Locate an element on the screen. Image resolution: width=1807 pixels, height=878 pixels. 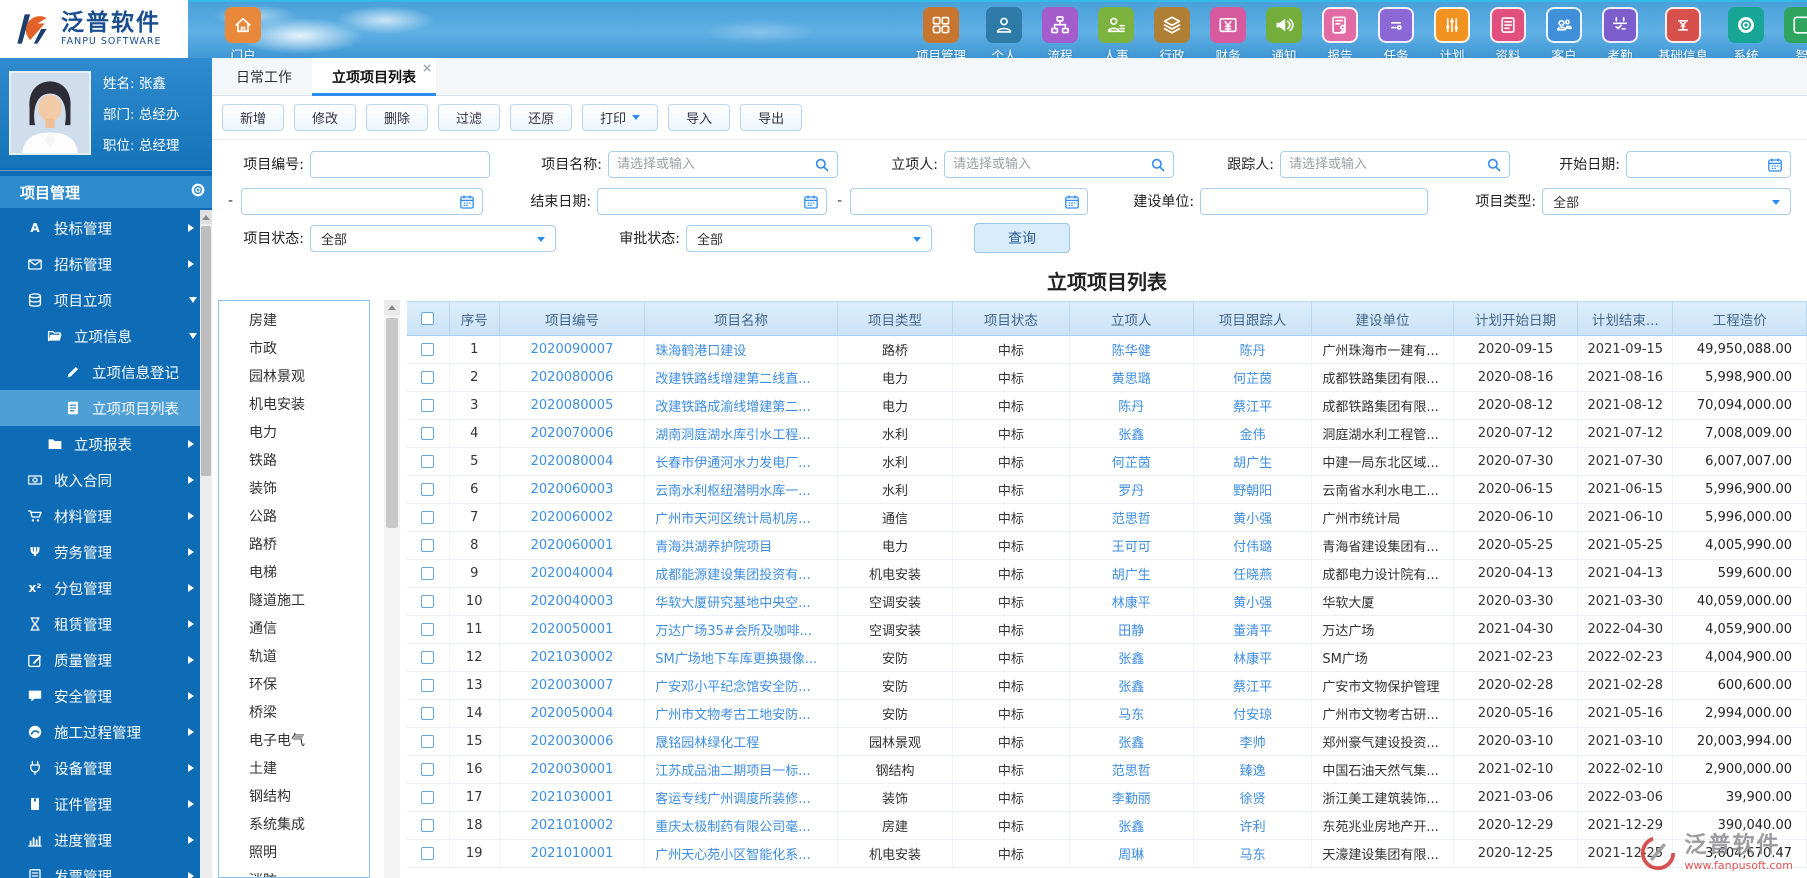
toolbar-button-import: 导入 is located at coordinates (699, 117).